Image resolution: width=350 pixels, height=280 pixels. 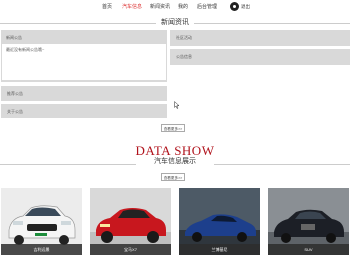 I want to click on avatar-icon, so click(x=234, y=6).